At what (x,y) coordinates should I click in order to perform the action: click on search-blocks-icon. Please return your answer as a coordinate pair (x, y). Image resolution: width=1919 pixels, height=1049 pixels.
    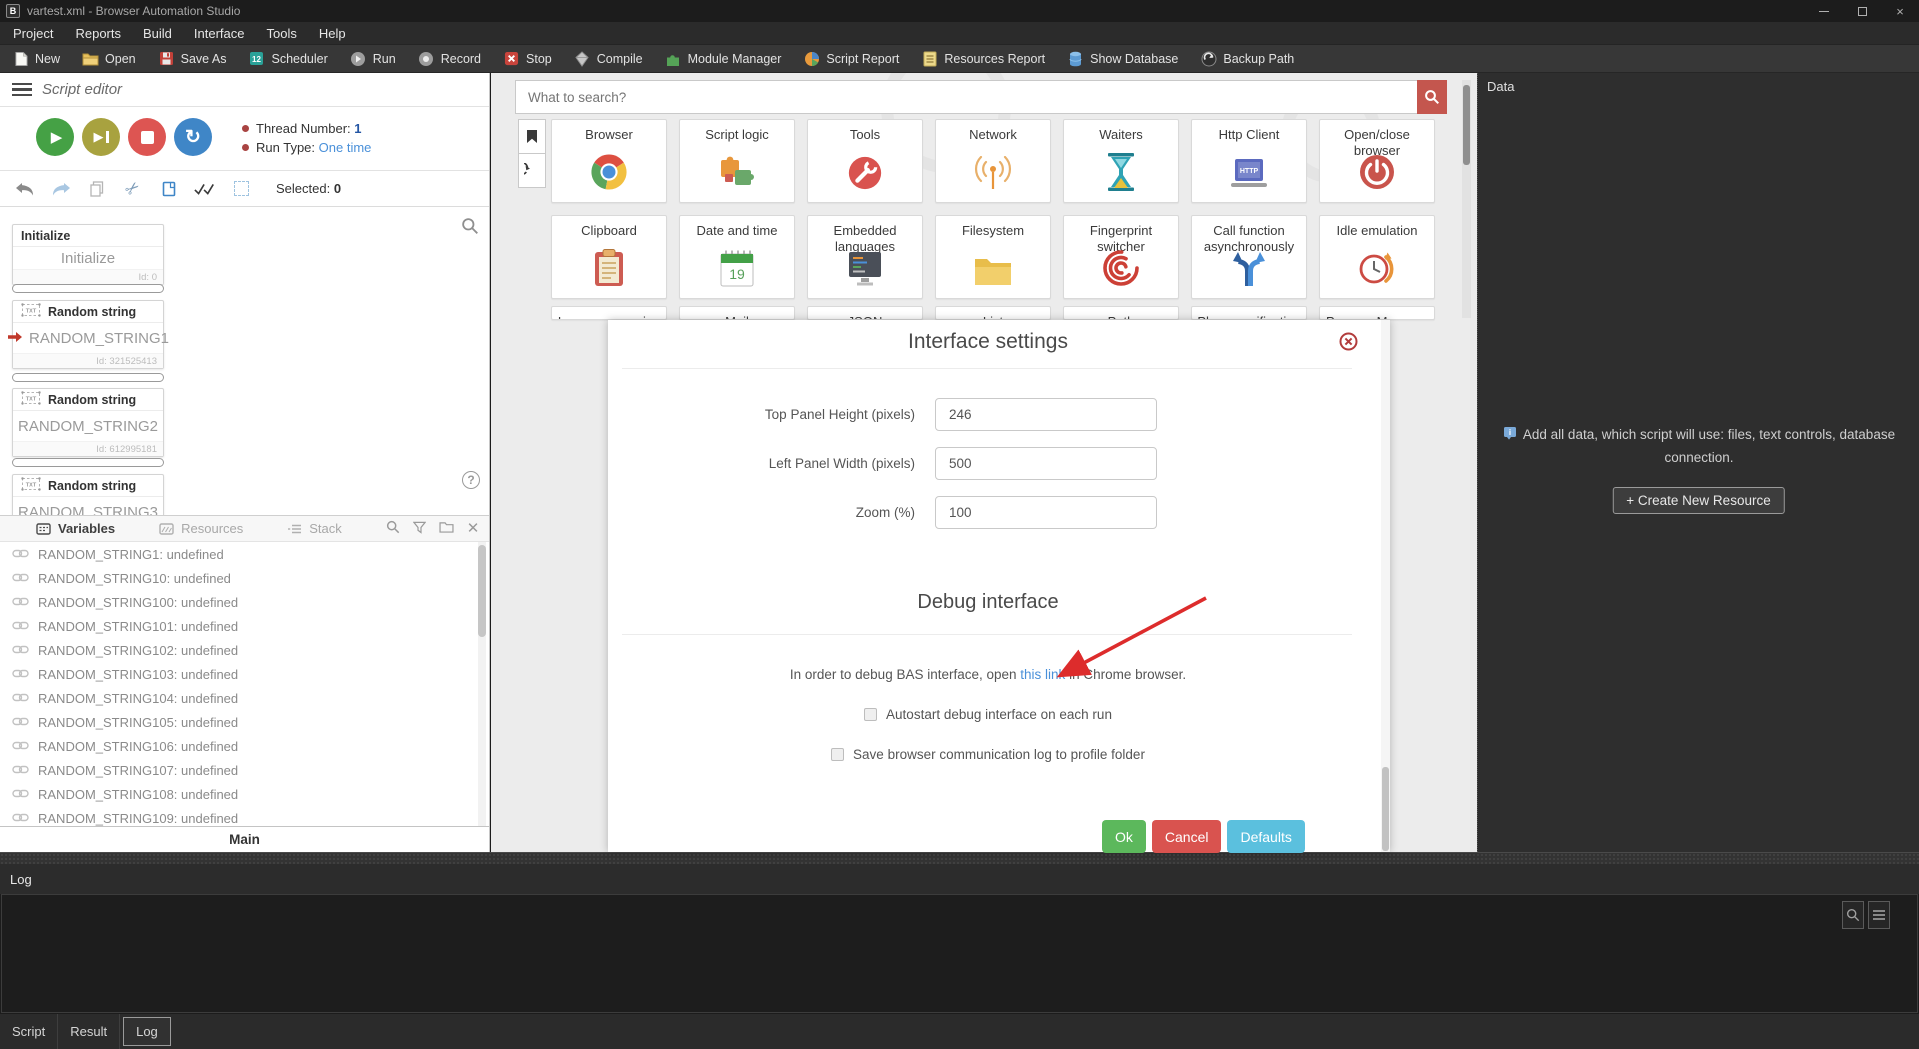
    Looking at the image, I should click on (470, 226).